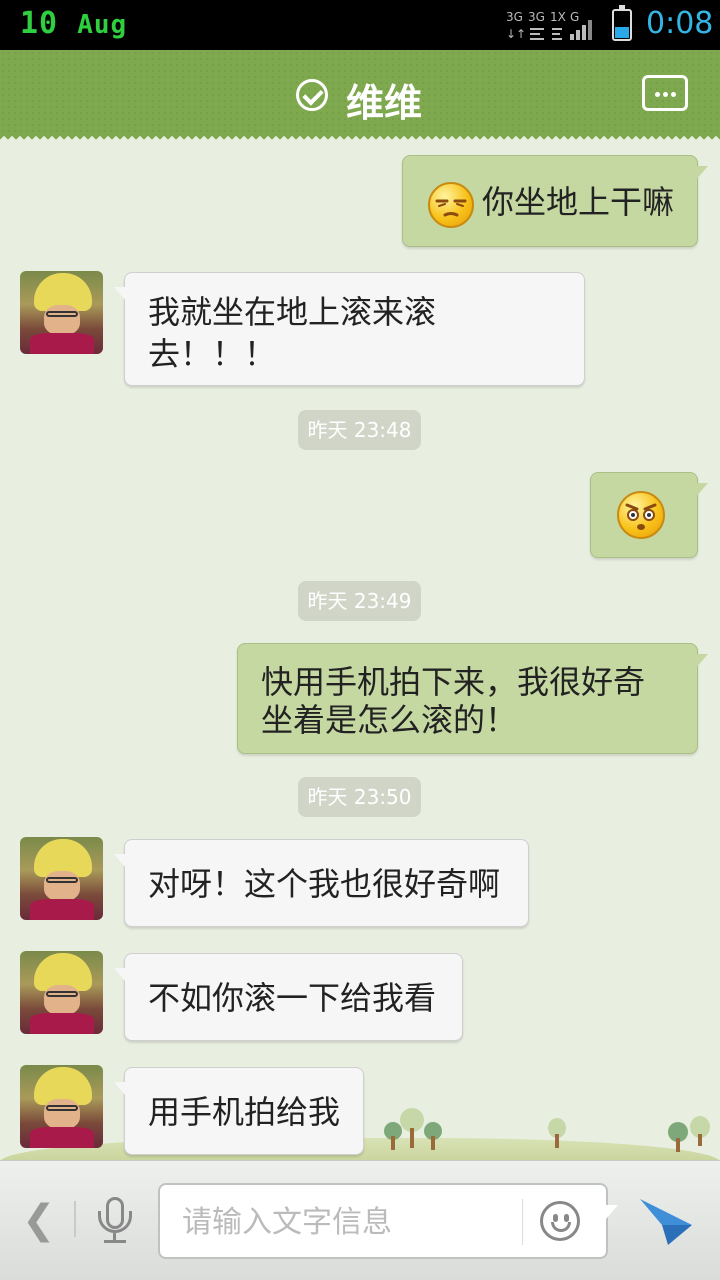 The width and height of the screenshot is (720, 1280). Describe the element at coordinates (359, 797) in the screenshot. I see `message-timestamp: 昨天 23:50` at that location.